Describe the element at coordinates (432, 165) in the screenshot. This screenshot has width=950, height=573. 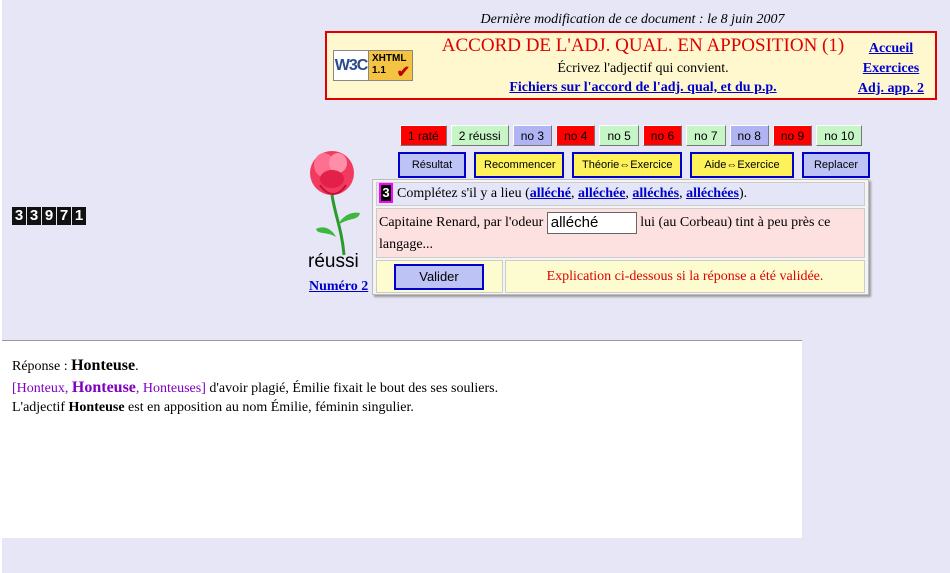
I see `resultat-button: Résultat` at that location.